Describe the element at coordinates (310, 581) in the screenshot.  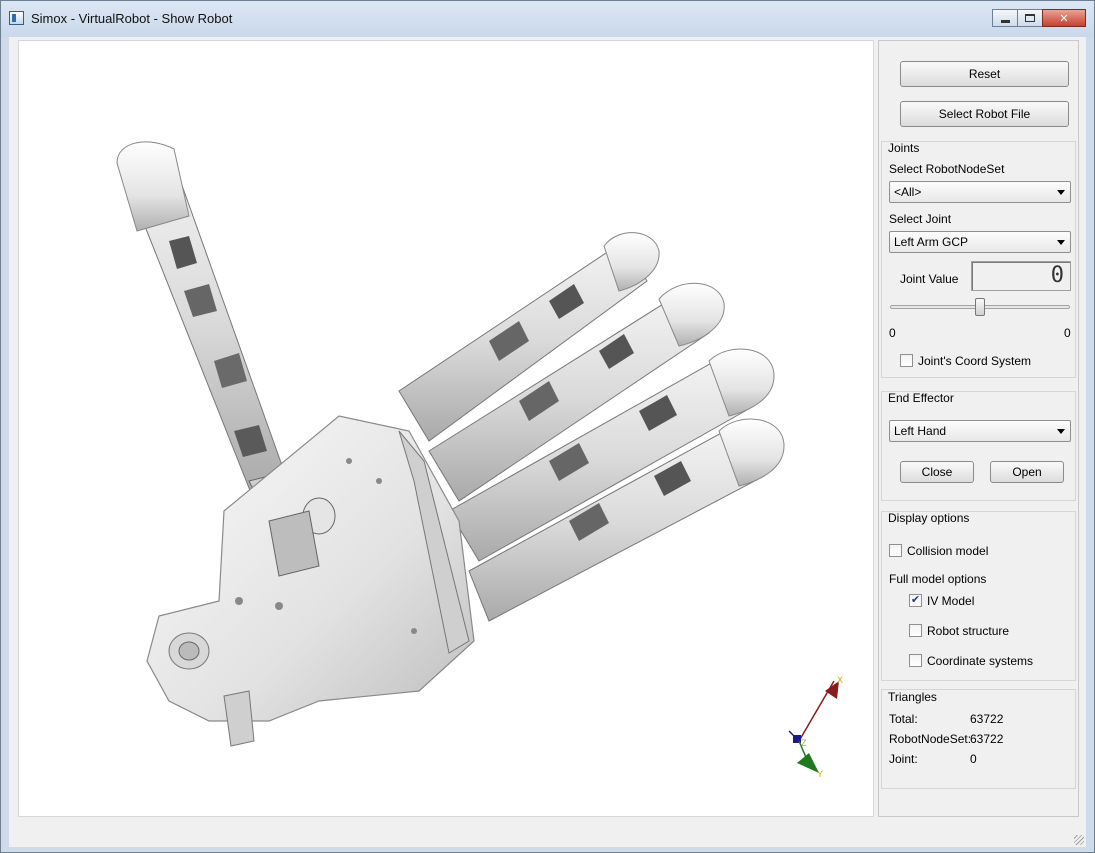
I see `palm` at that location.